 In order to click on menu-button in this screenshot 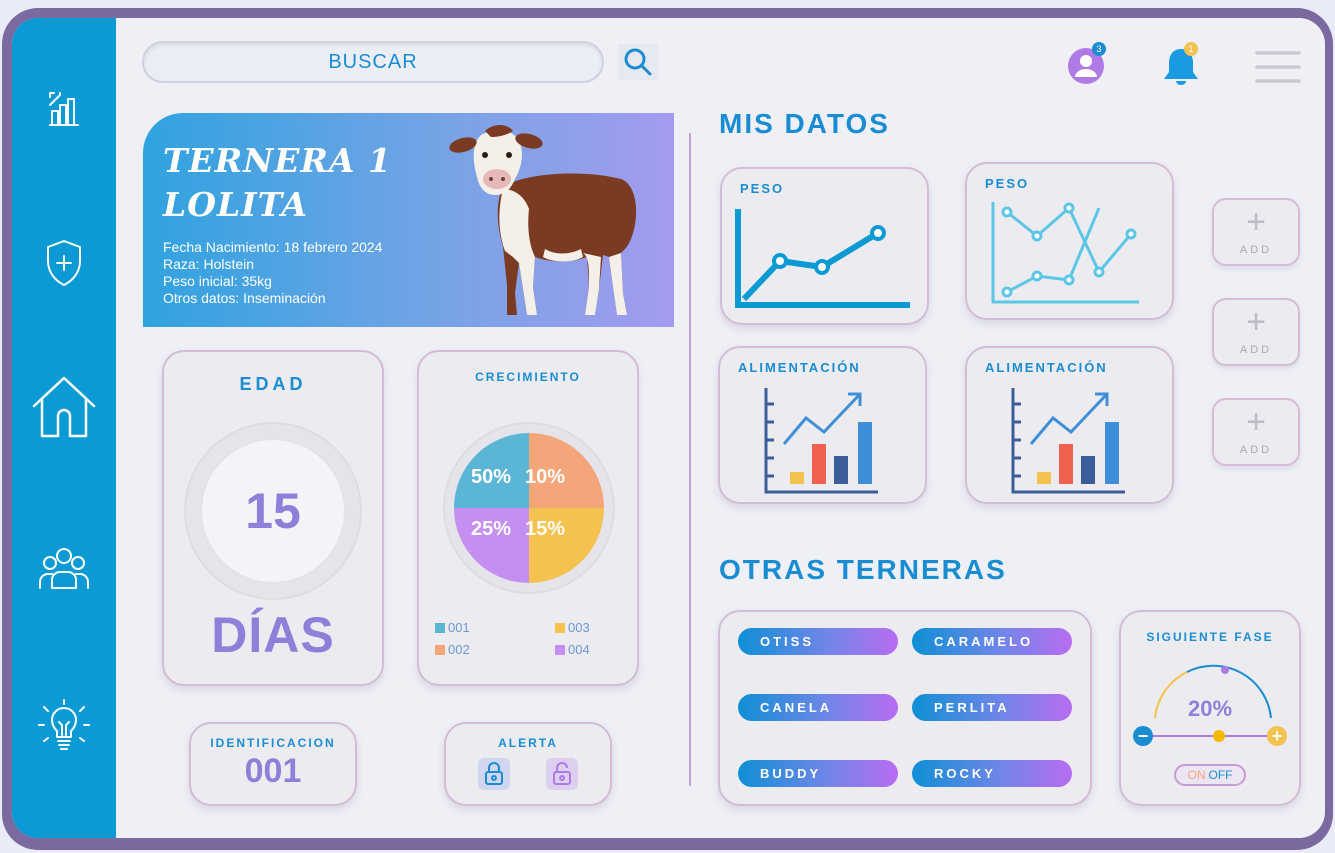, I will do `click(1278, 67)`.